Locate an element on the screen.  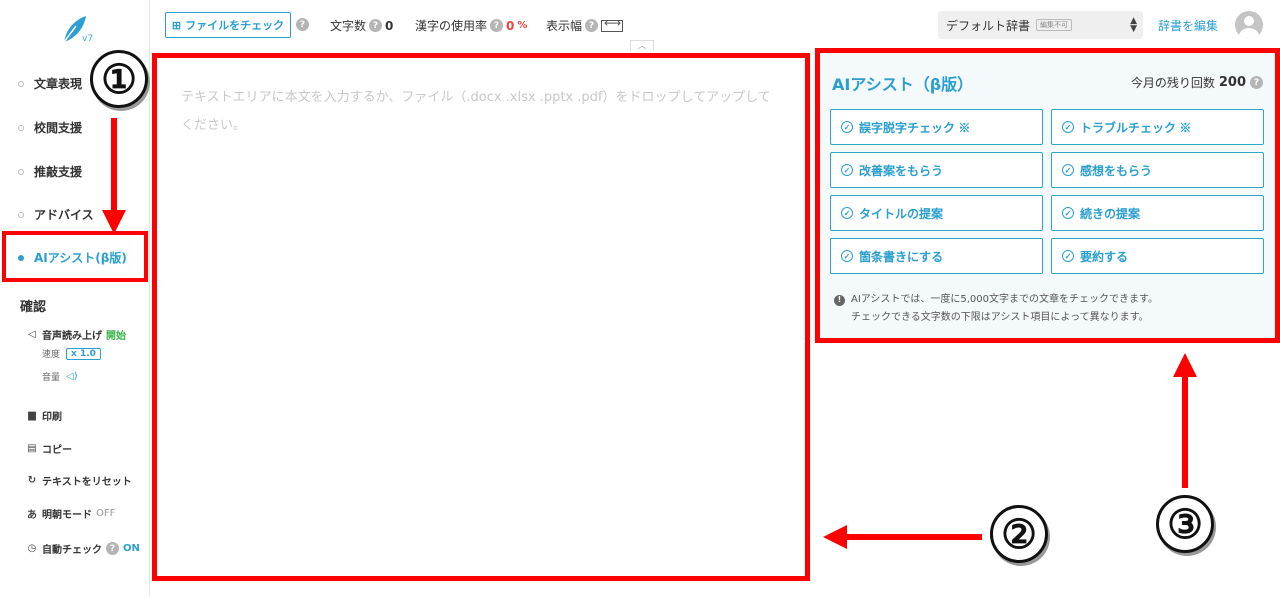
remaining-value: 200 is located at coordinates (1232, 82).